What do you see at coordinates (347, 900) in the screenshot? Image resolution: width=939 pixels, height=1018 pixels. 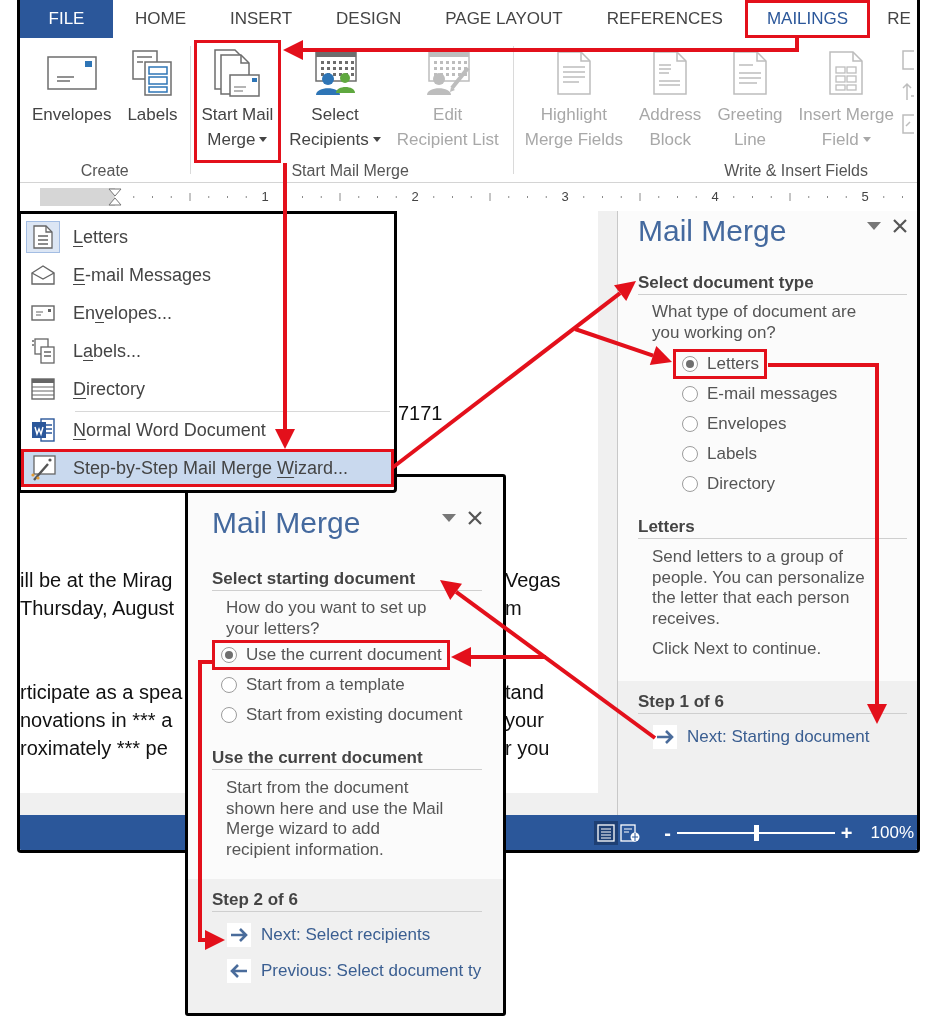 I see `section-heading: Step 2 of 6` at bounding box center [347, 900].